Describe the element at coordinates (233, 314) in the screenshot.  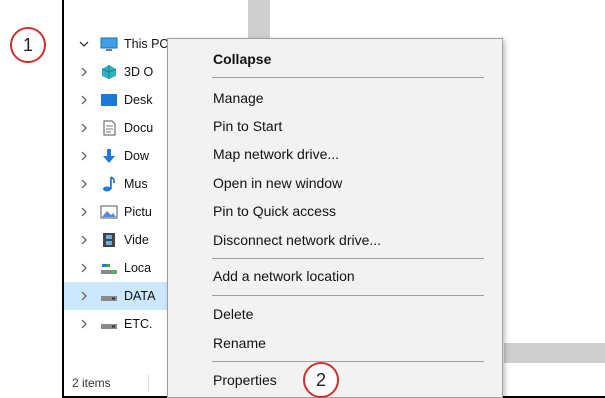
I see `menu-item-delete: Delete` at that location.